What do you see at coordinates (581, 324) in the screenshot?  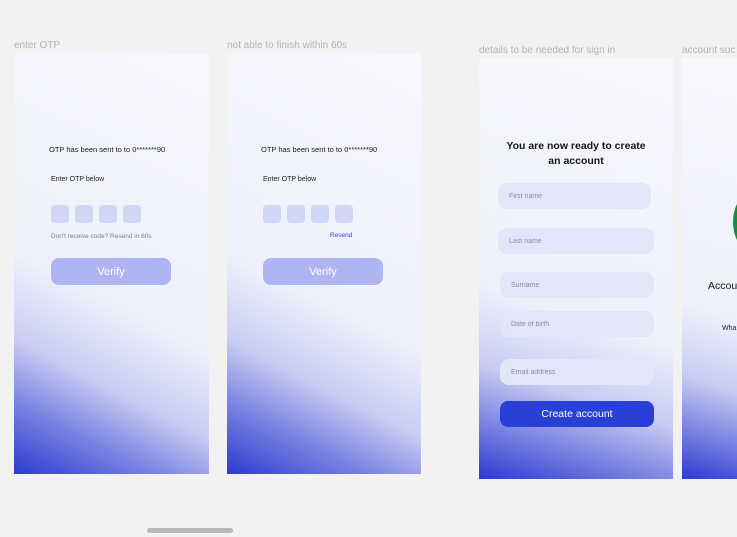 I see `date-of-birth-input` at bounding box center [581, 324].